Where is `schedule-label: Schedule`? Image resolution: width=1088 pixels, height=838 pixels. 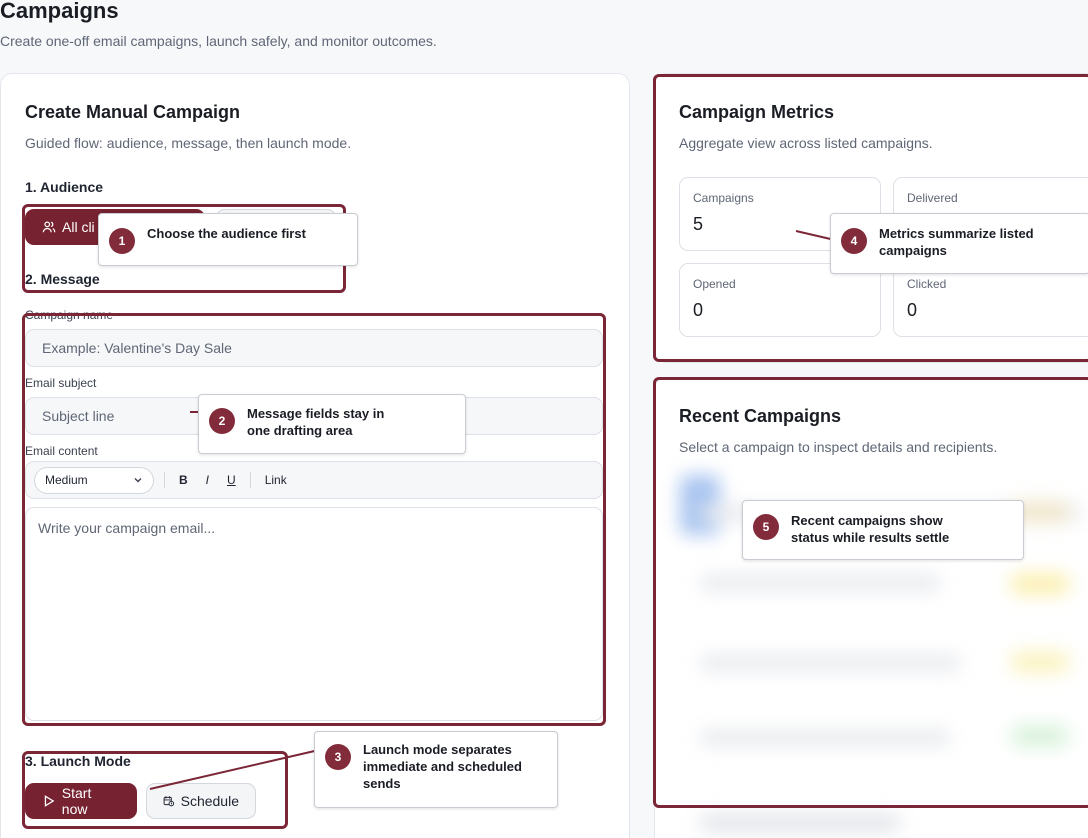 schedule-label: Schedule is located at coordinates (209, 801).